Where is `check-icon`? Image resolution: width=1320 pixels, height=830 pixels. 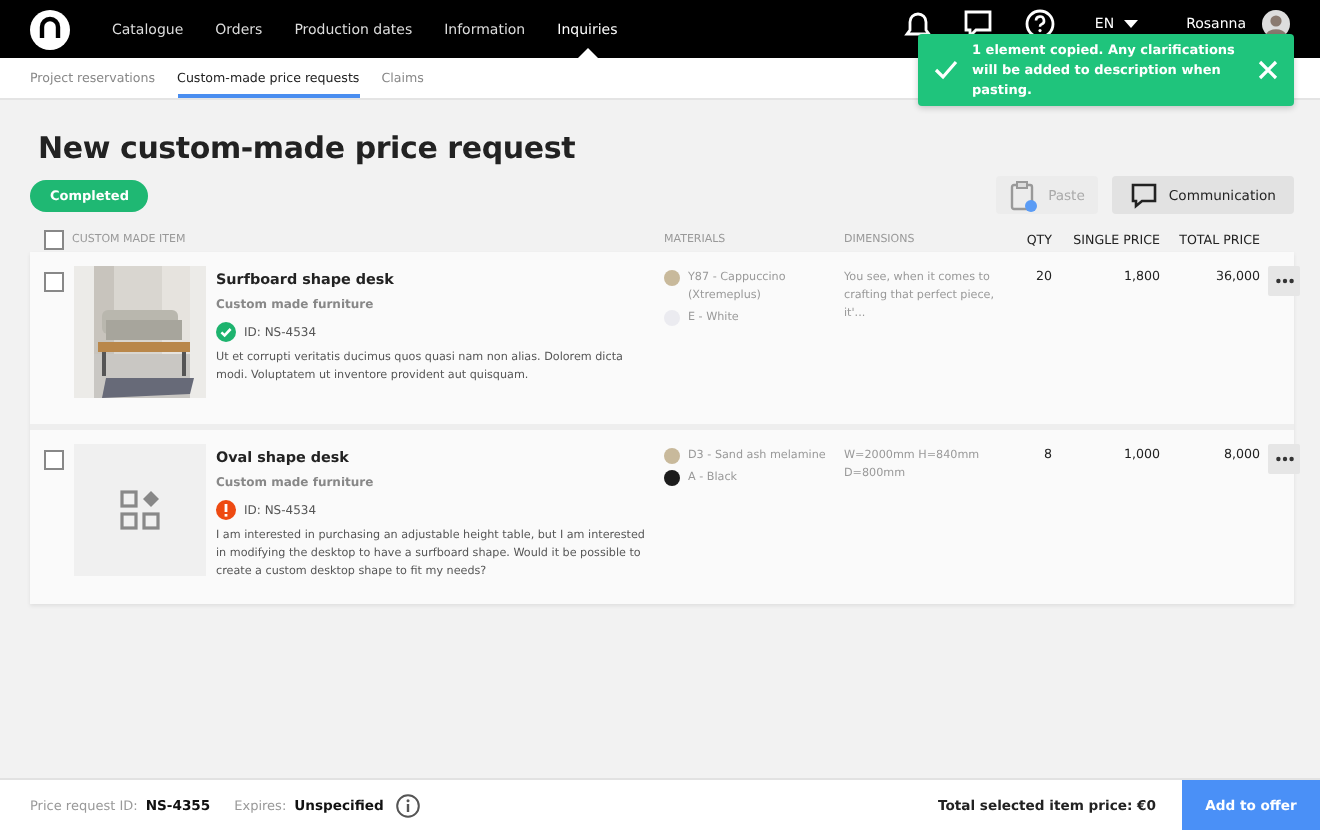
check-icon is located at coordinates (946, 70).